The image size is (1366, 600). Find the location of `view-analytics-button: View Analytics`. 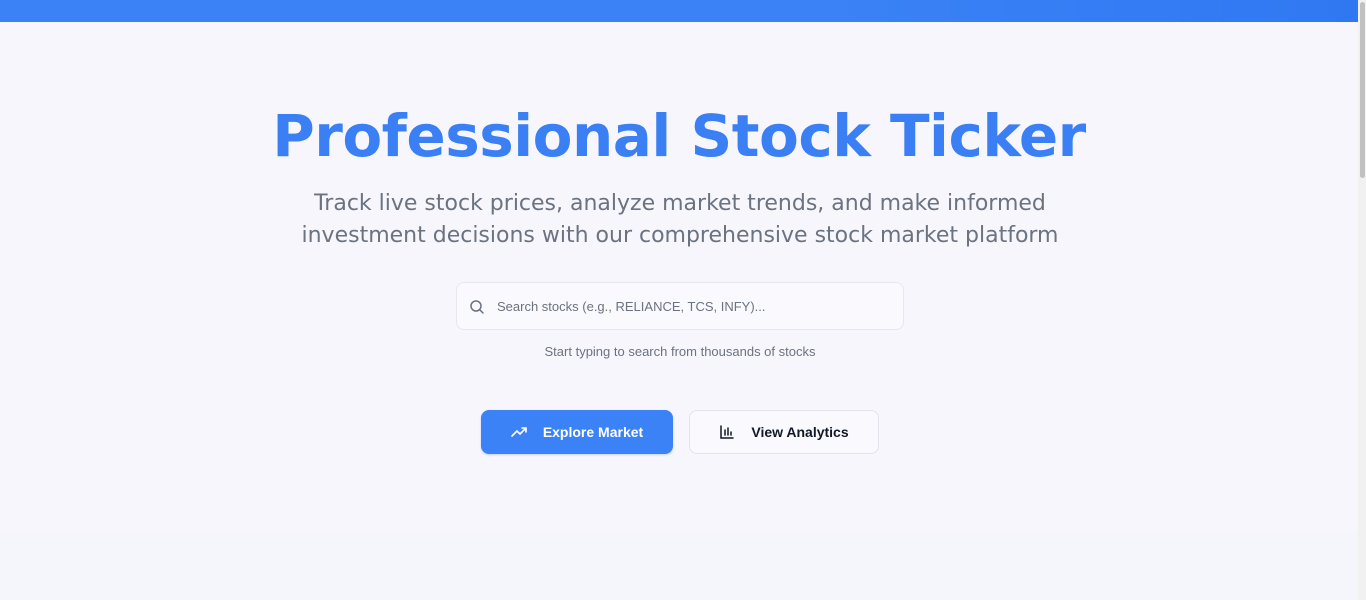

view-analytics-button: View Analytics is located at coordinates (784, 432).